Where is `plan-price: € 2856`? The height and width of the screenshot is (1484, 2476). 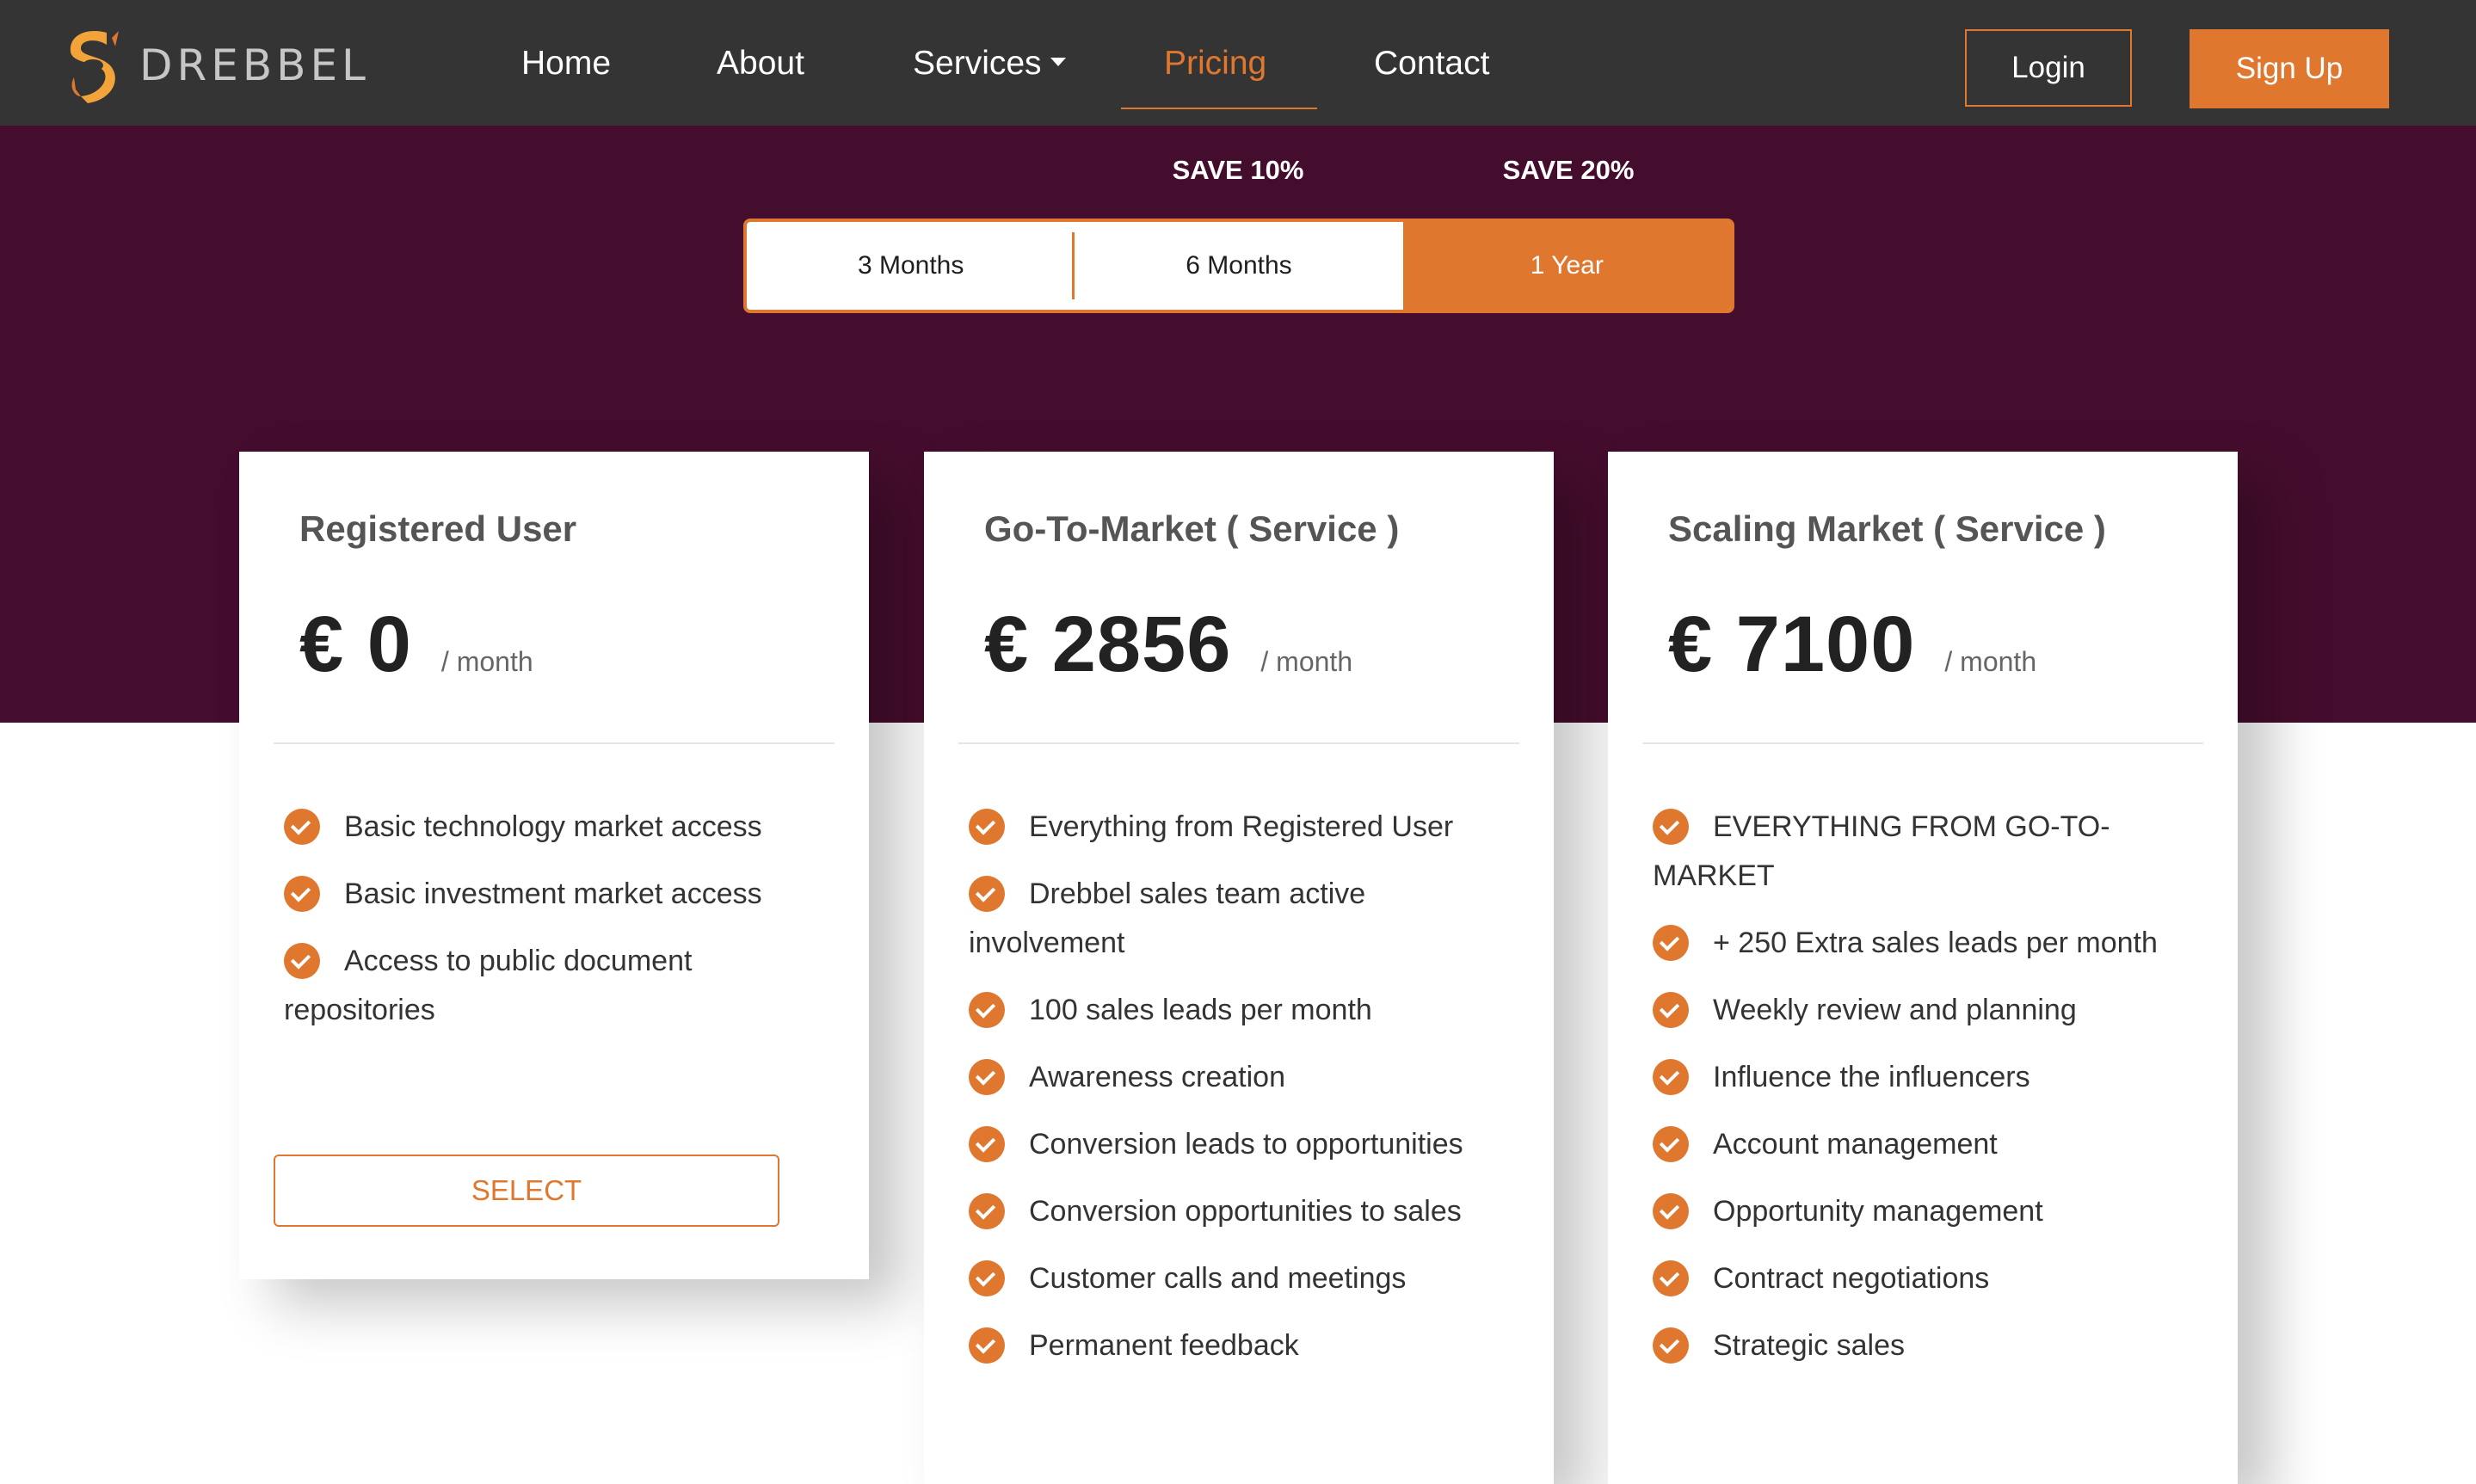
plan-price: € 2856 is located at coordinates (1108, 644).